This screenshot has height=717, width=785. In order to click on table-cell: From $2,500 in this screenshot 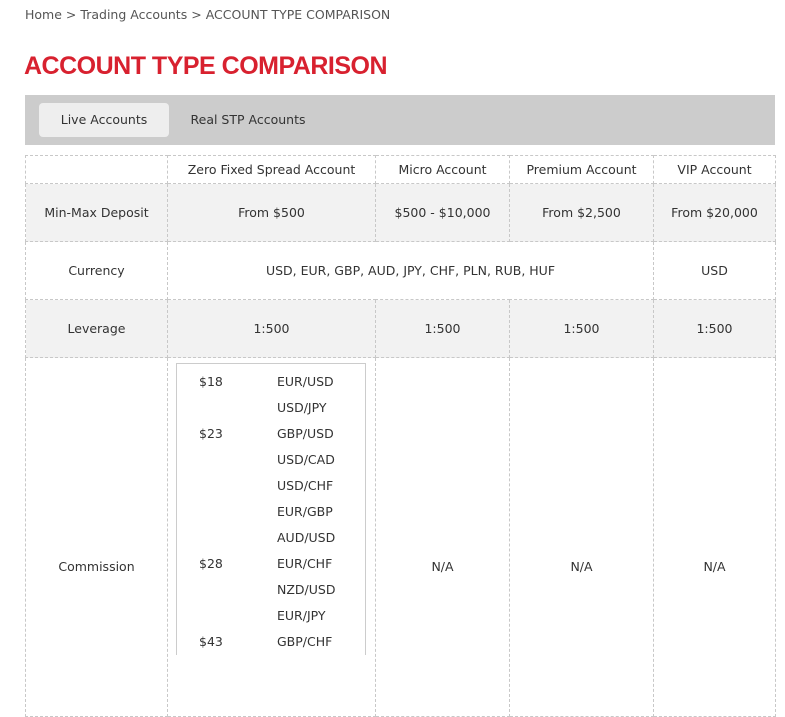, I will do `click(581, 212)`.